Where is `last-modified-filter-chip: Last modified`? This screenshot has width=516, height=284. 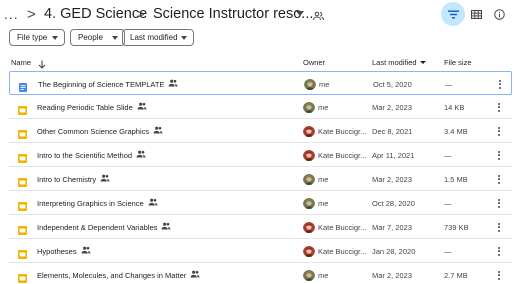 last-modified-filter-chip: Last modified is located at coordinates (158, 37).